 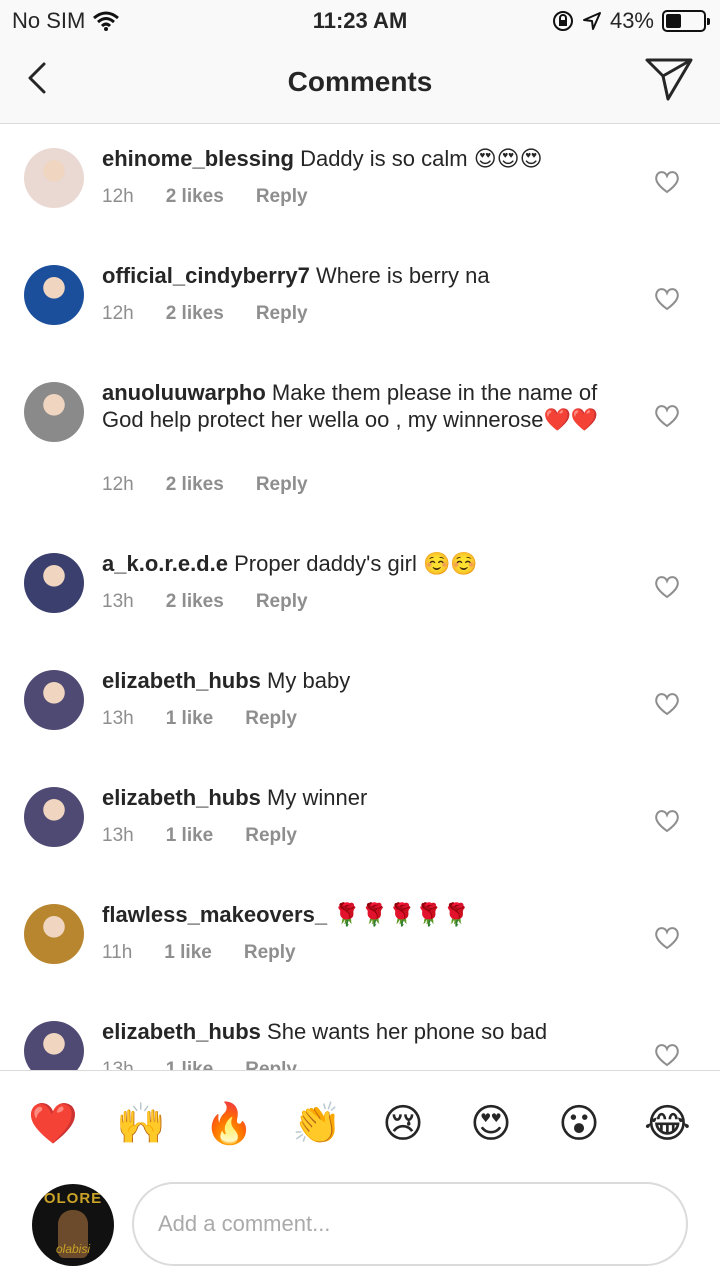 I want to click on reaction-emoji-button: 😍, so click(x=491, y=1124).